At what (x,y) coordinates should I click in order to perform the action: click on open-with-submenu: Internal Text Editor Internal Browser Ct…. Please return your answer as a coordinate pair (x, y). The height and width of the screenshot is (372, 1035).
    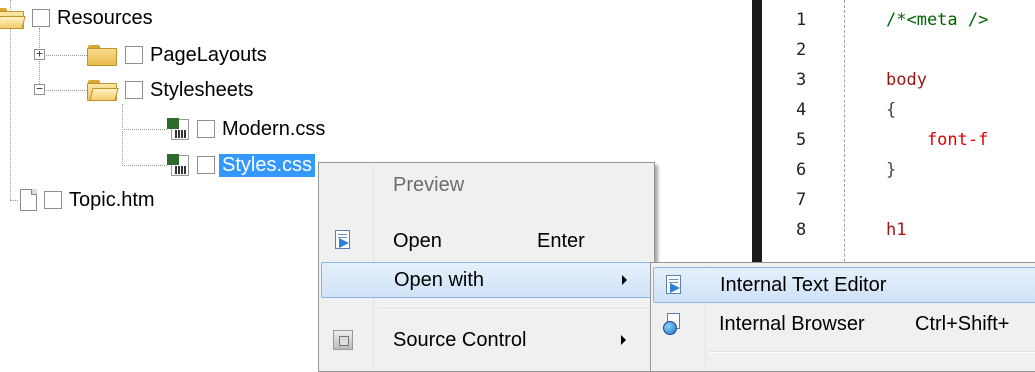
    Looking at the image, I should click on (842, 317).